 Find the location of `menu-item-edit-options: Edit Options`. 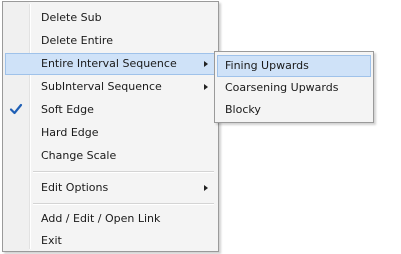

menu-item-edit-options: Edit Options is located at coordinates (110, 188).